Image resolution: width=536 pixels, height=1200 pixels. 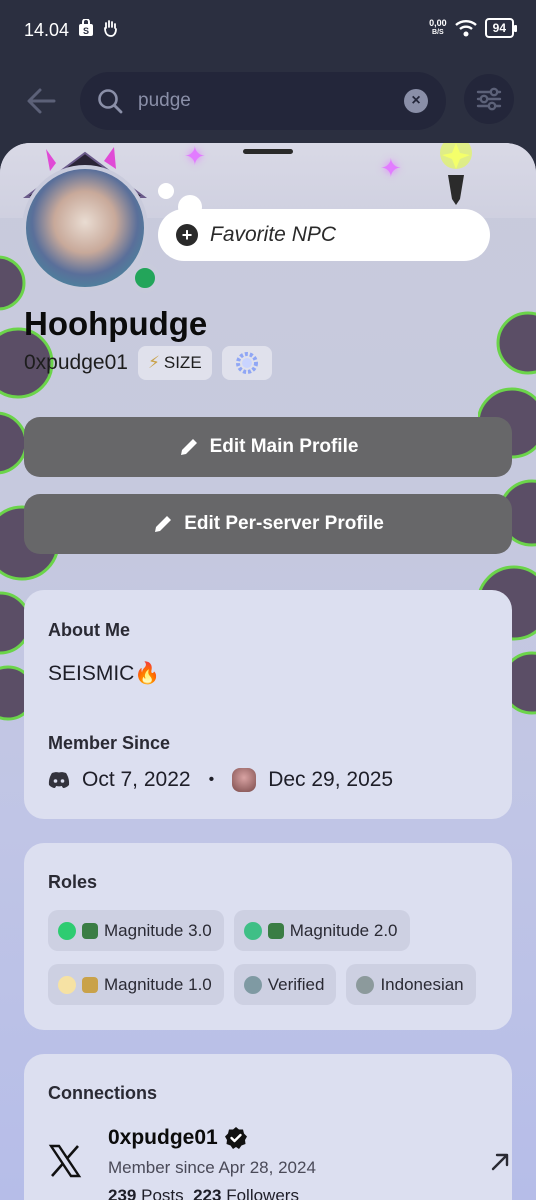 What do you see at coordinates (73, 882) in the screenshot?
I see `roles-heading: Roles` at bounding box center [73, 882].